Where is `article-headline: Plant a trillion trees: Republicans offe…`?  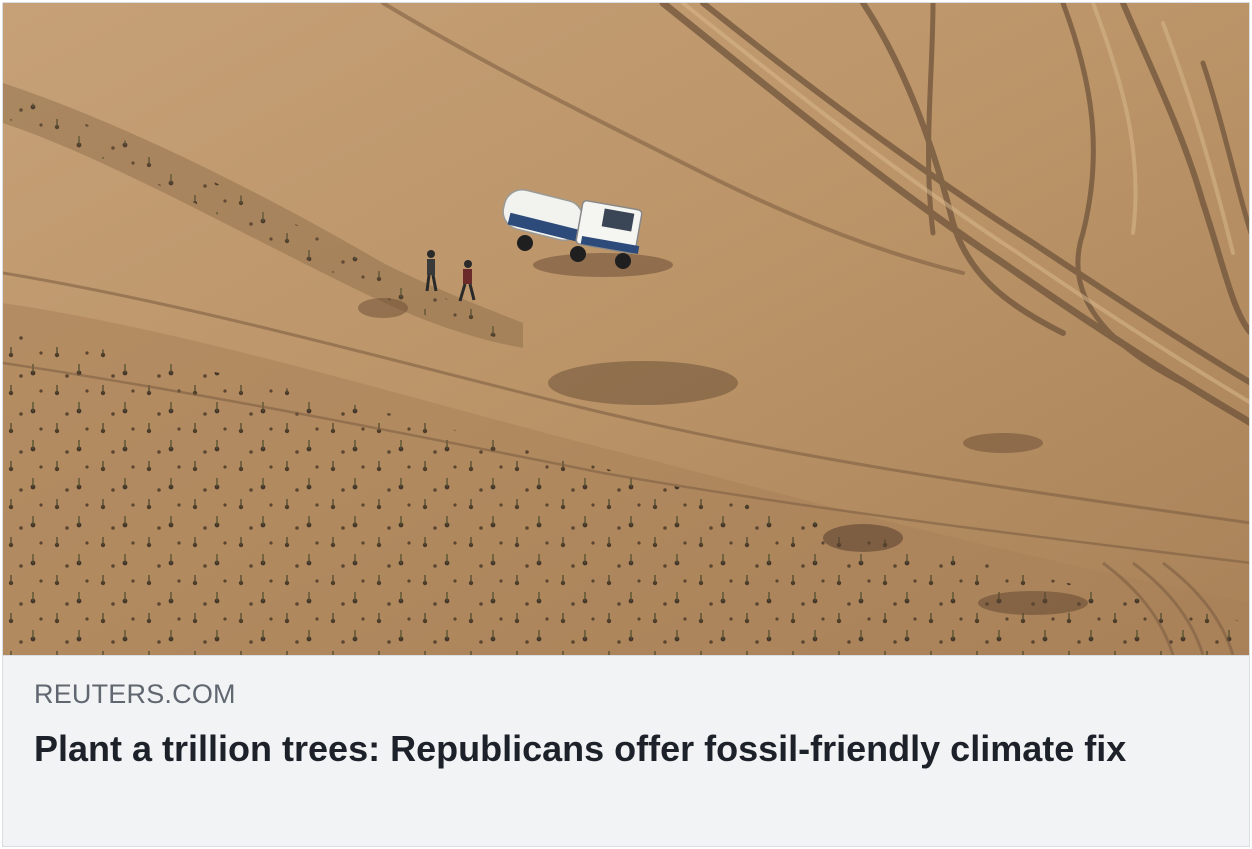 article-headline: Plant a trillion trees: Republicans offe… is located at coordinates (624, 748).